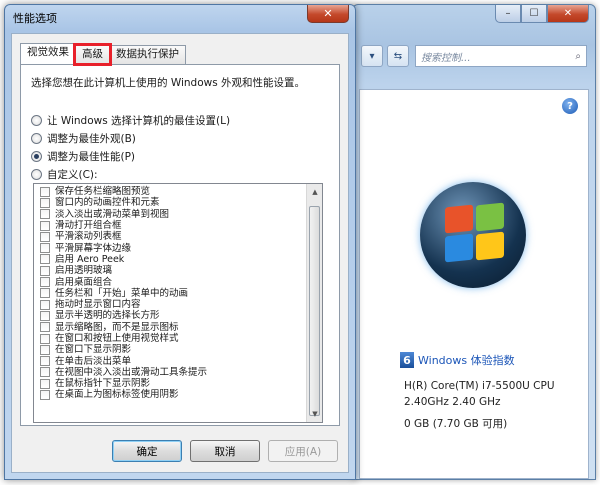  I want to click on list-item: 在单击后淡出菜单, so click(170, 361).